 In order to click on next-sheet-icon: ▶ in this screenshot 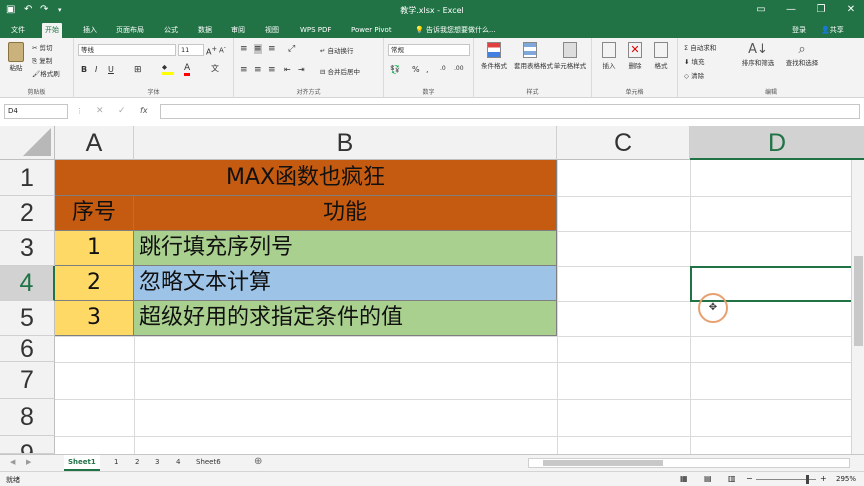, I will do `click(28, 463)`.